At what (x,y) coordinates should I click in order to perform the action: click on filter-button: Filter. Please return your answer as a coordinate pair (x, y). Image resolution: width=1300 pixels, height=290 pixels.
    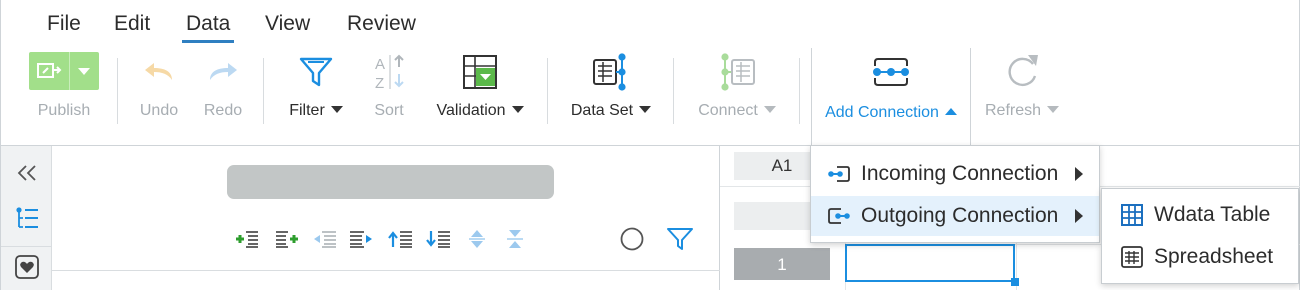
    Looking at the image, I should click on (316, 94).